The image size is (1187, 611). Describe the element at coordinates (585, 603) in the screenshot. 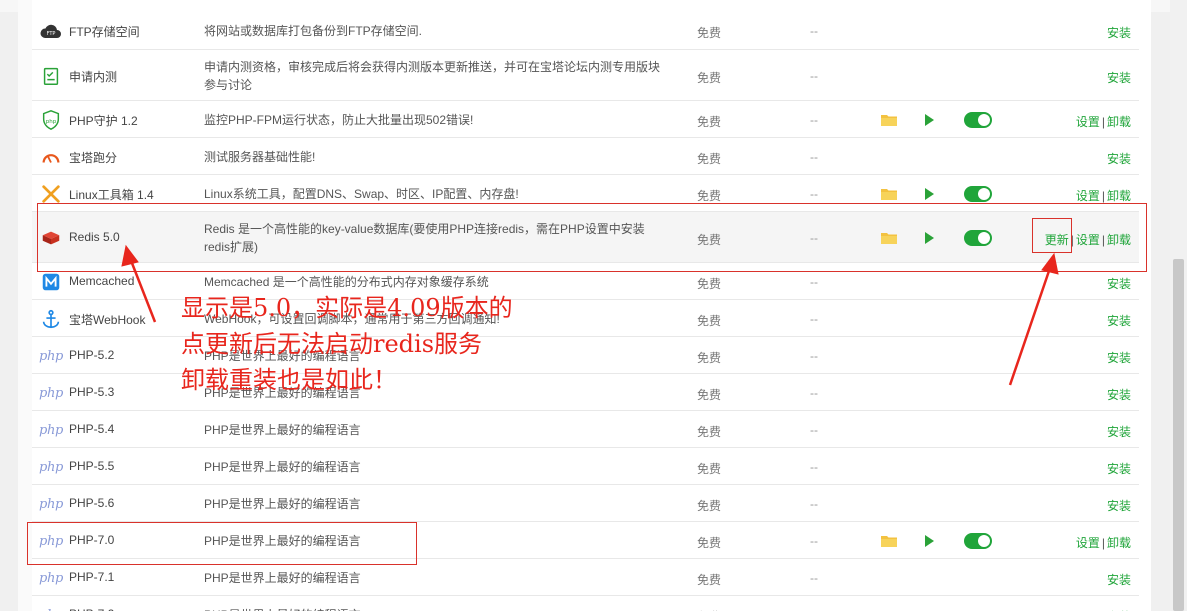

I see `plugin-row: phpPHP-7.2PHP是世界上最好的编程语言免费--安装` at that location.